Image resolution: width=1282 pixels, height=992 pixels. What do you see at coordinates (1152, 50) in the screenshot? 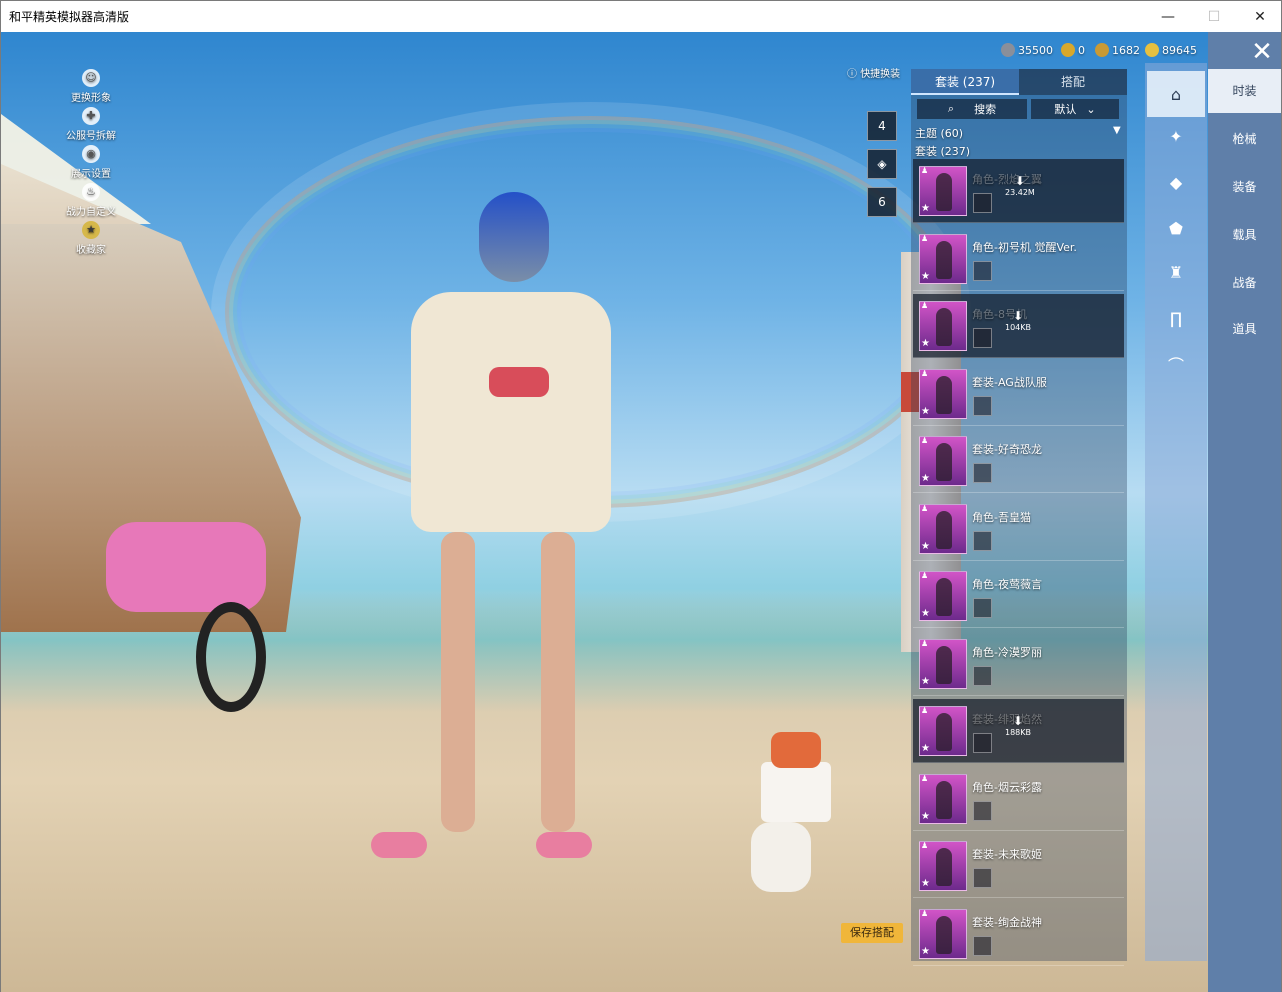
I see `gold-coin-icon` at bounding box center [1152, 50].